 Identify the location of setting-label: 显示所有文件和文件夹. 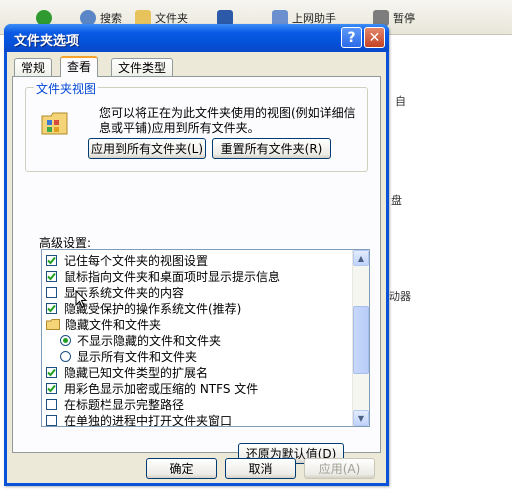
(137, 356).